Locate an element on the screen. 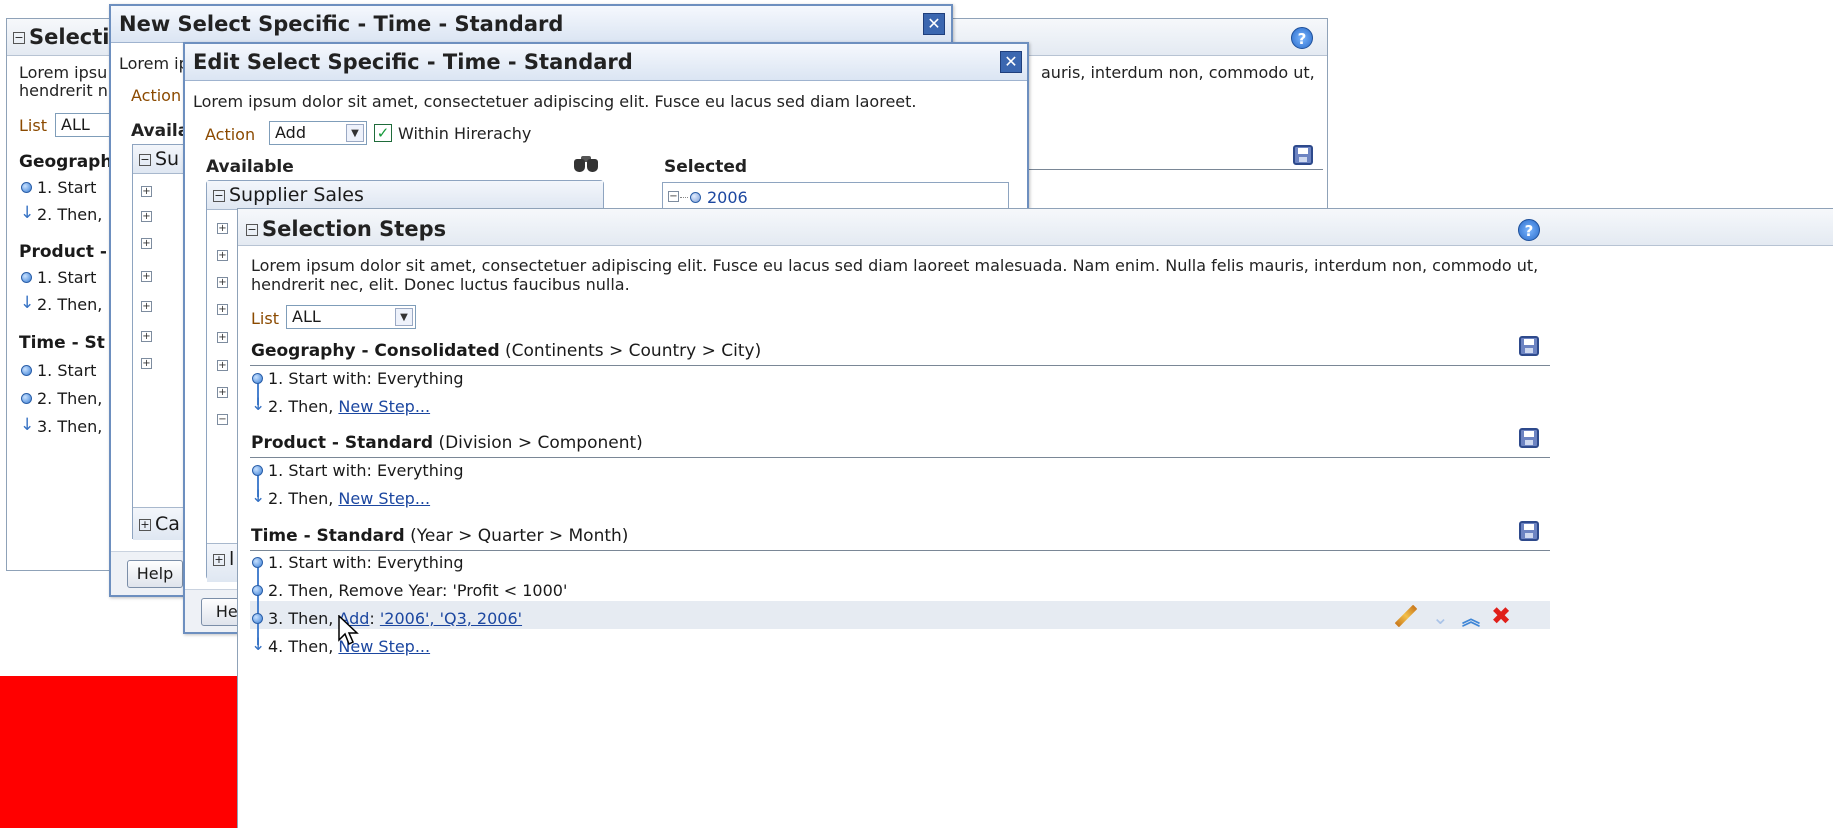 Image resolution: width=1833 pixels, height=828 pixels. back-list-label: List is located at coordinates (33, 125).